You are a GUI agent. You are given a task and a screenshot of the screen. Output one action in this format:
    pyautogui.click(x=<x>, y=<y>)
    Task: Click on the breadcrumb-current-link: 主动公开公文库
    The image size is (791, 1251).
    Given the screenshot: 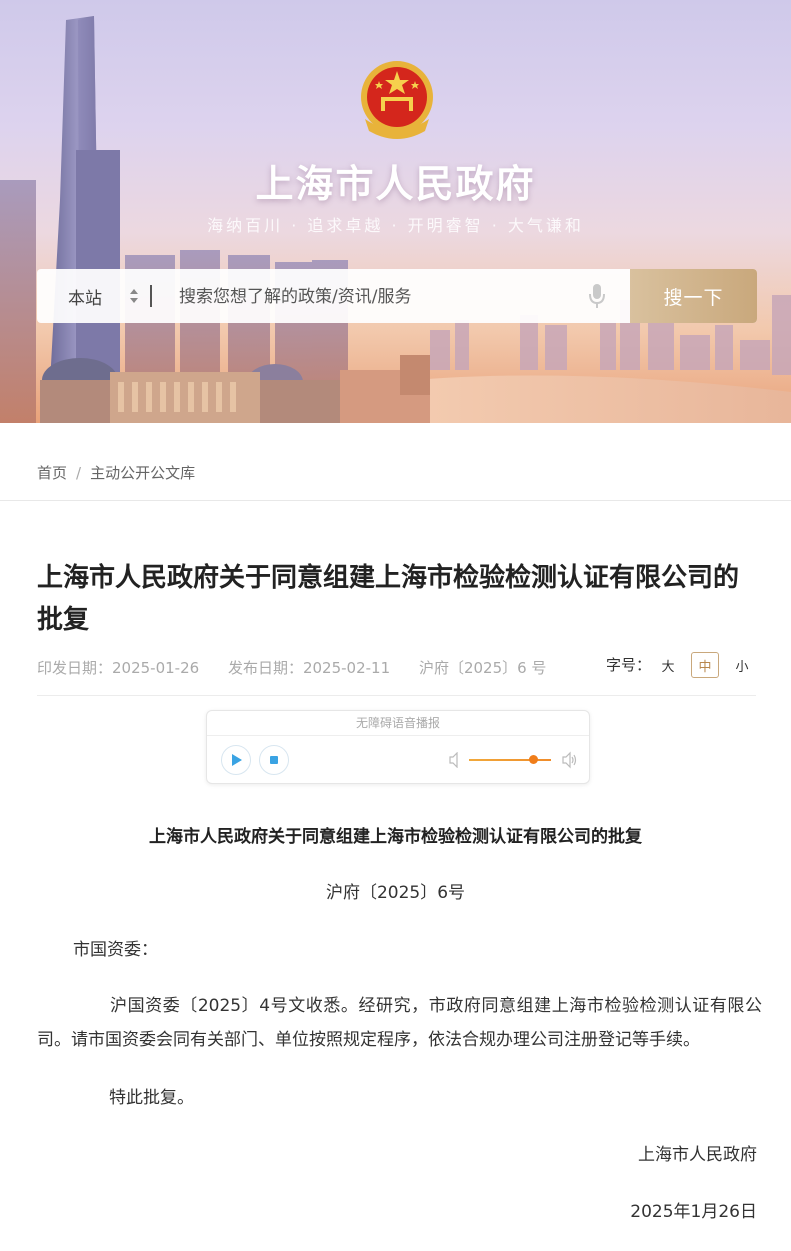 What is the action you would take?
    pyautogui.click(x=142, y=473)
    